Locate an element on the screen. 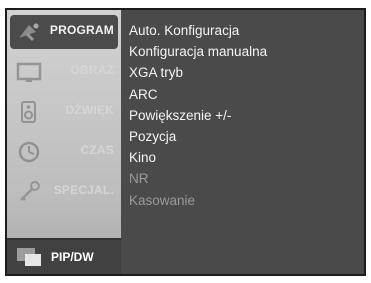  satellite-dish-icon is located at coordinates (29, 32).